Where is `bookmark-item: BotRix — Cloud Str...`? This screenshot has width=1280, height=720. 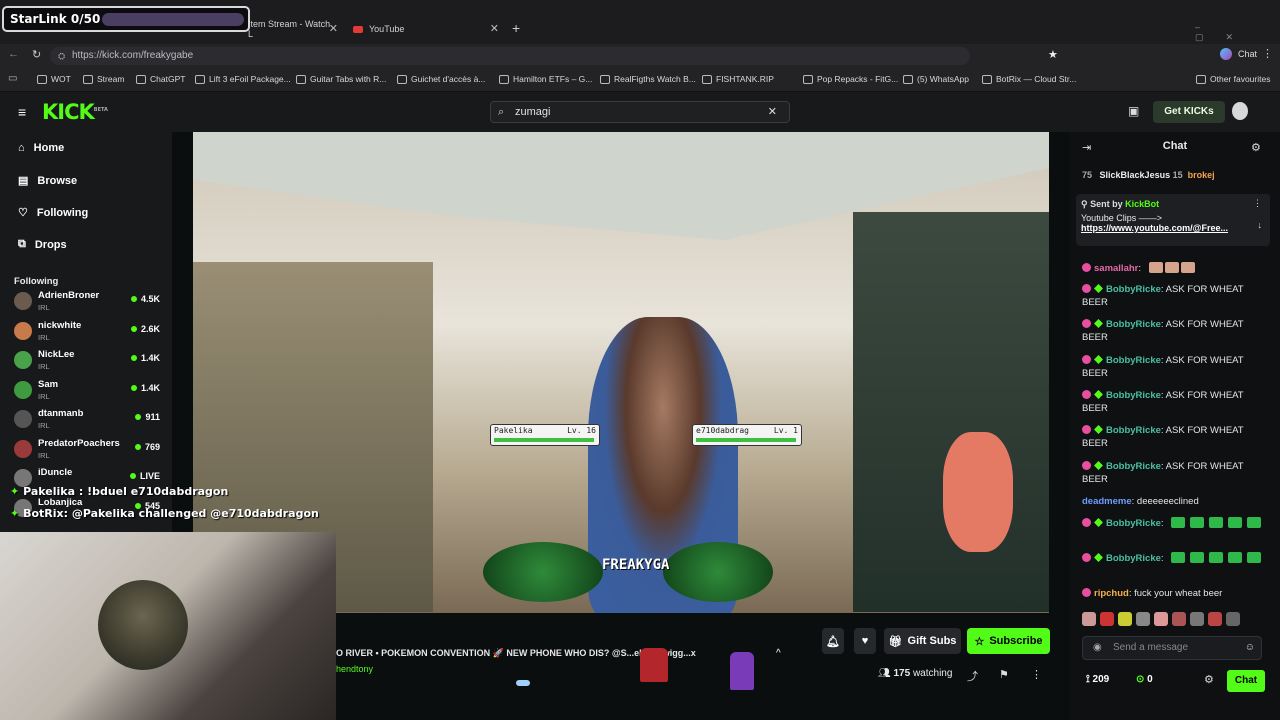 bookmark-item: BotRix — Cloud Str... is located at coordinates (1029, 79).